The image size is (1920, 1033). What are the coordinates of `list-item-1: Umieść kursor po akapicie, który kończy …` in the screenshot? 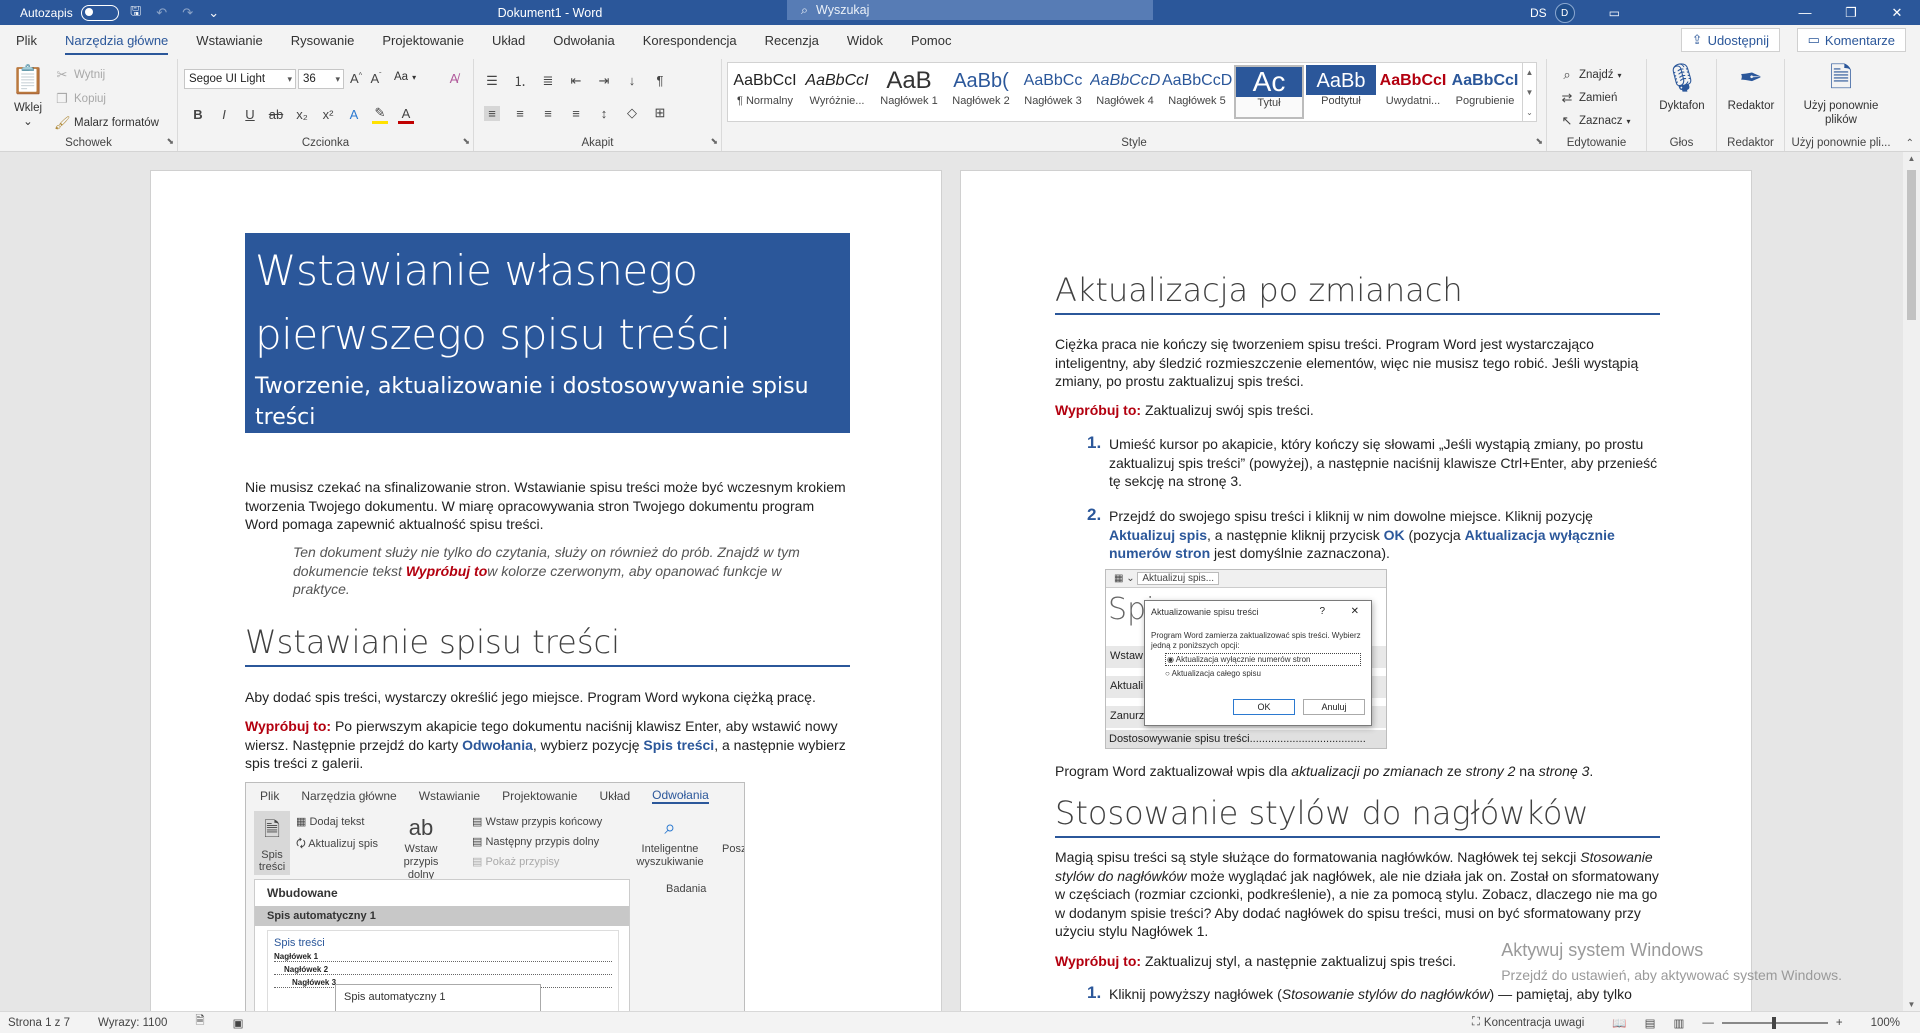 It's located at (1384, 463).